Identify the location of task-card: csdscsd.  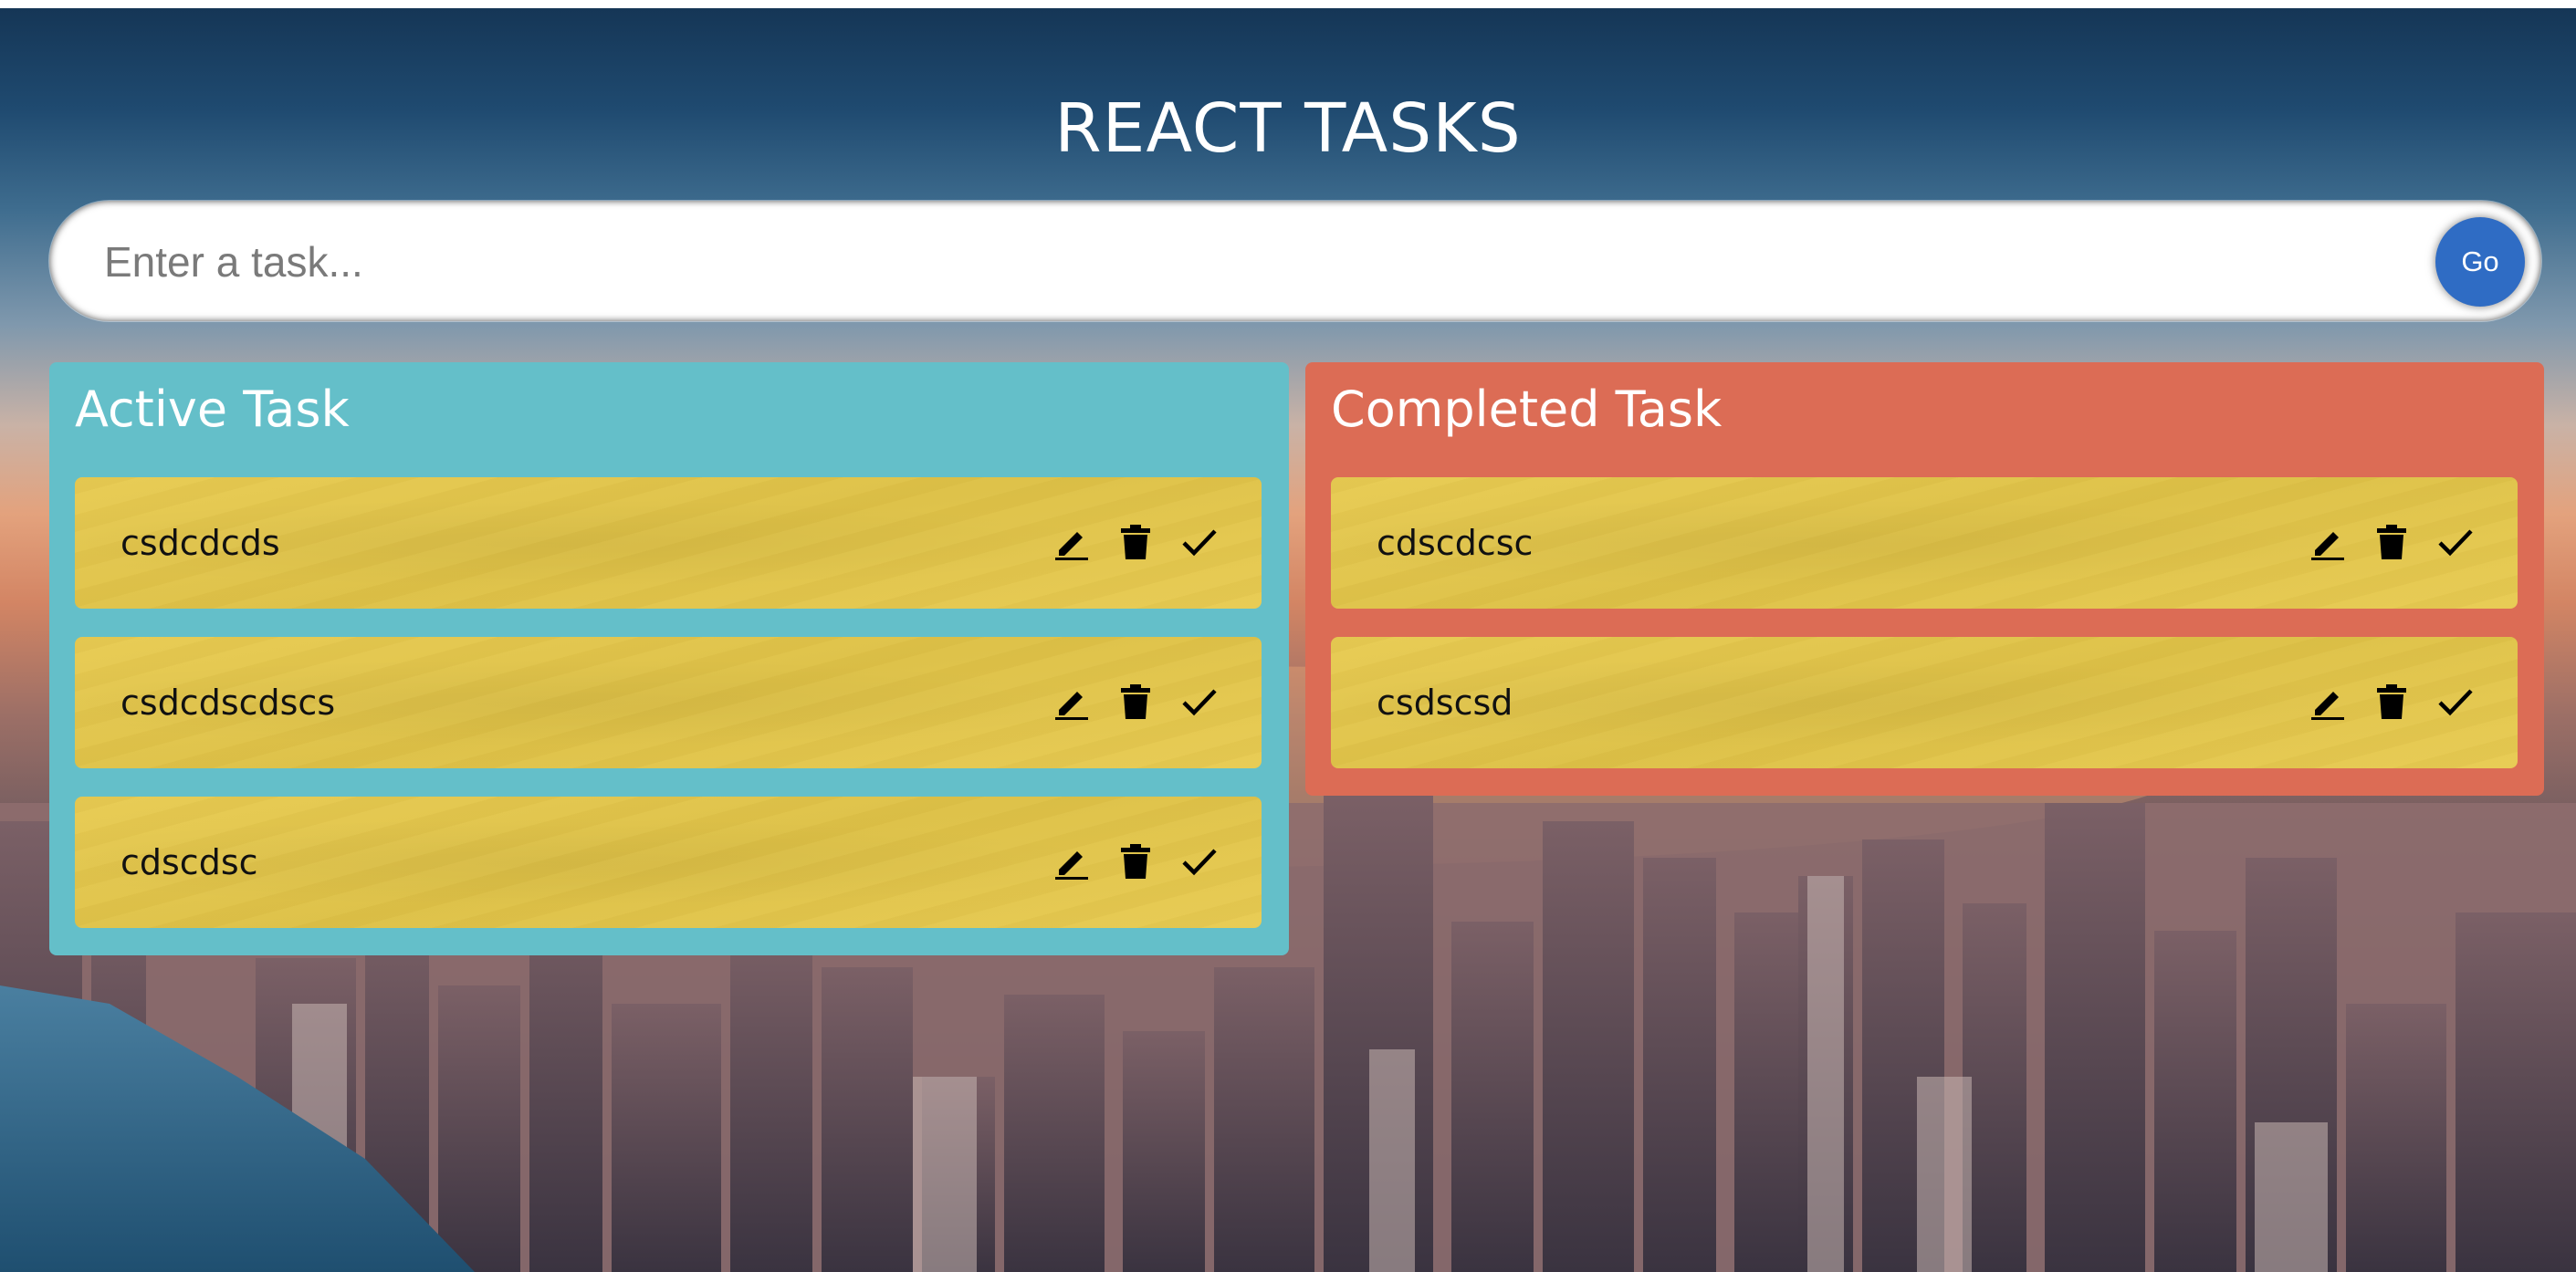
(1925, 702).